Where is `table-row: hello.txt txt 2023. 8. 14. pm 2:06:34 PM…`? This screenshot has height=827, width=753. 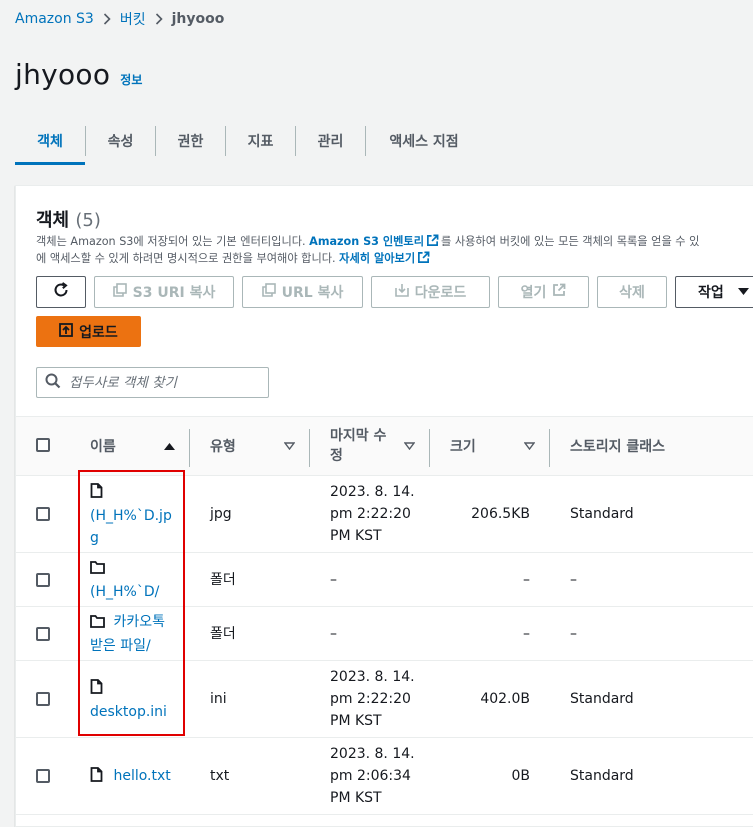 table-row: hello.txt txt 2023. 8. 14. pm 2:06:34 PM… is located at coordinates (384, 776).